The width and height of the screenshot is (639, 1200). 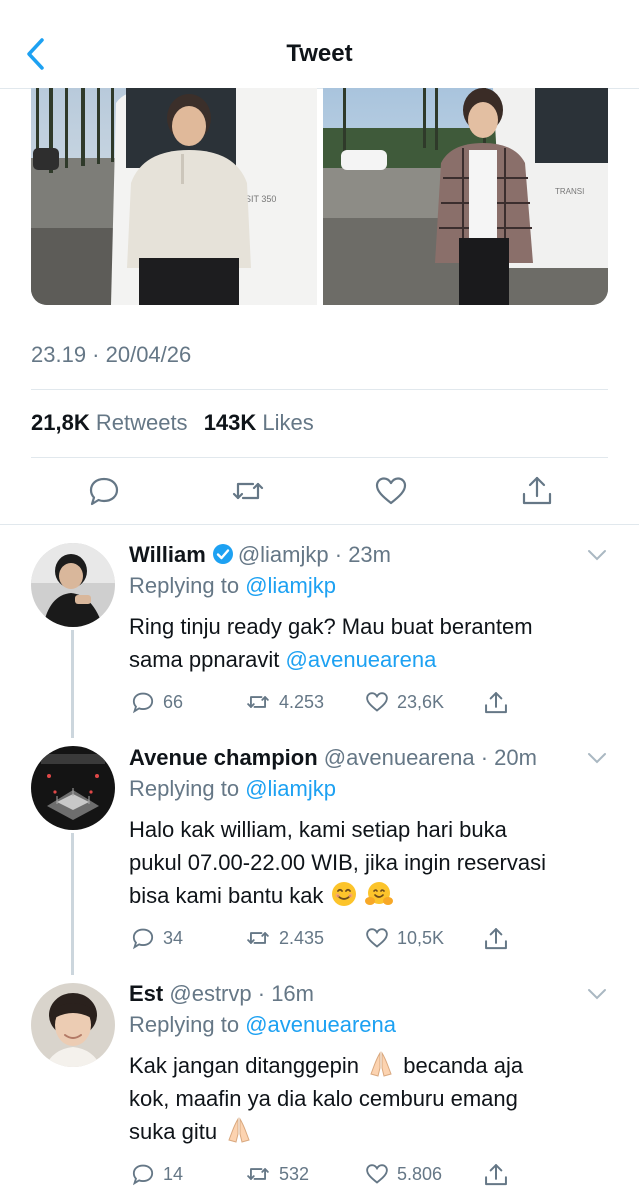 I want to click on reply-action-bar: 66 4.253 23,6K, so click(x=369, y=705).